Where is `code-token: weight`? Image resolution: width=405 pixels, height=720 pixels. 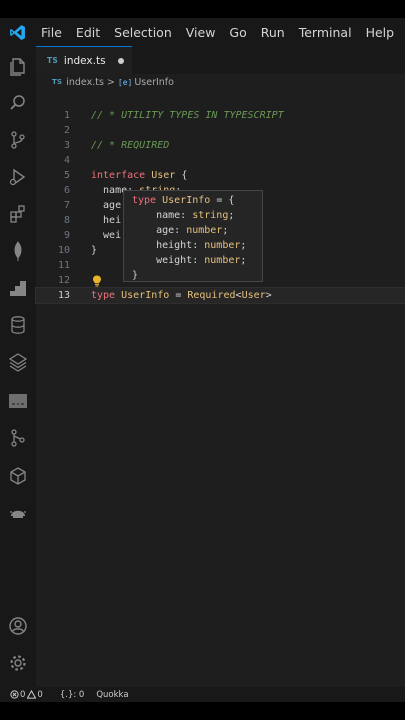 code-token: weight is located at coordinates (162, 260).